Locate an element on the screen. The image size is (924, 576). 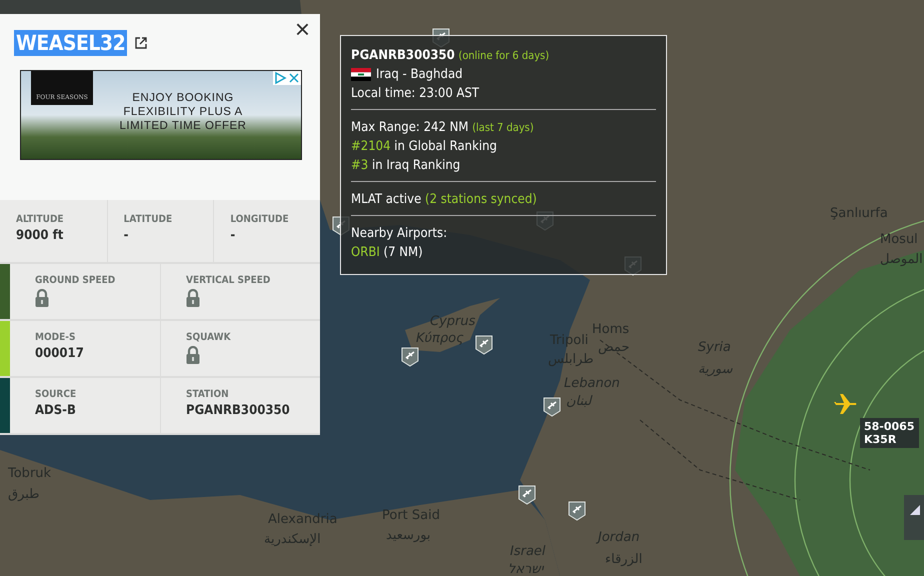
stat-label: MODE-S is located at coordinates (55, 337).